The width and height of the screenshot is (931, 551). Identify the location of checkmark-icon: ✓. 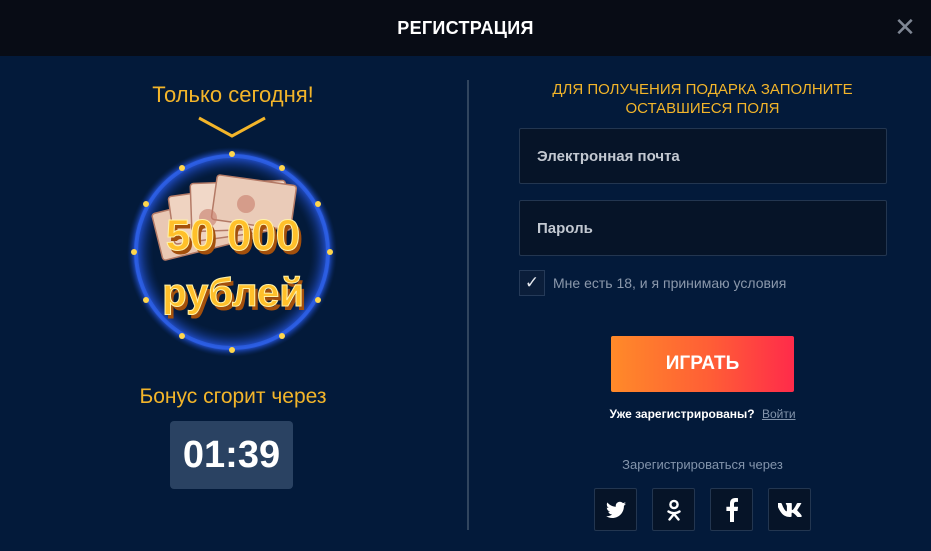
(532, 282).